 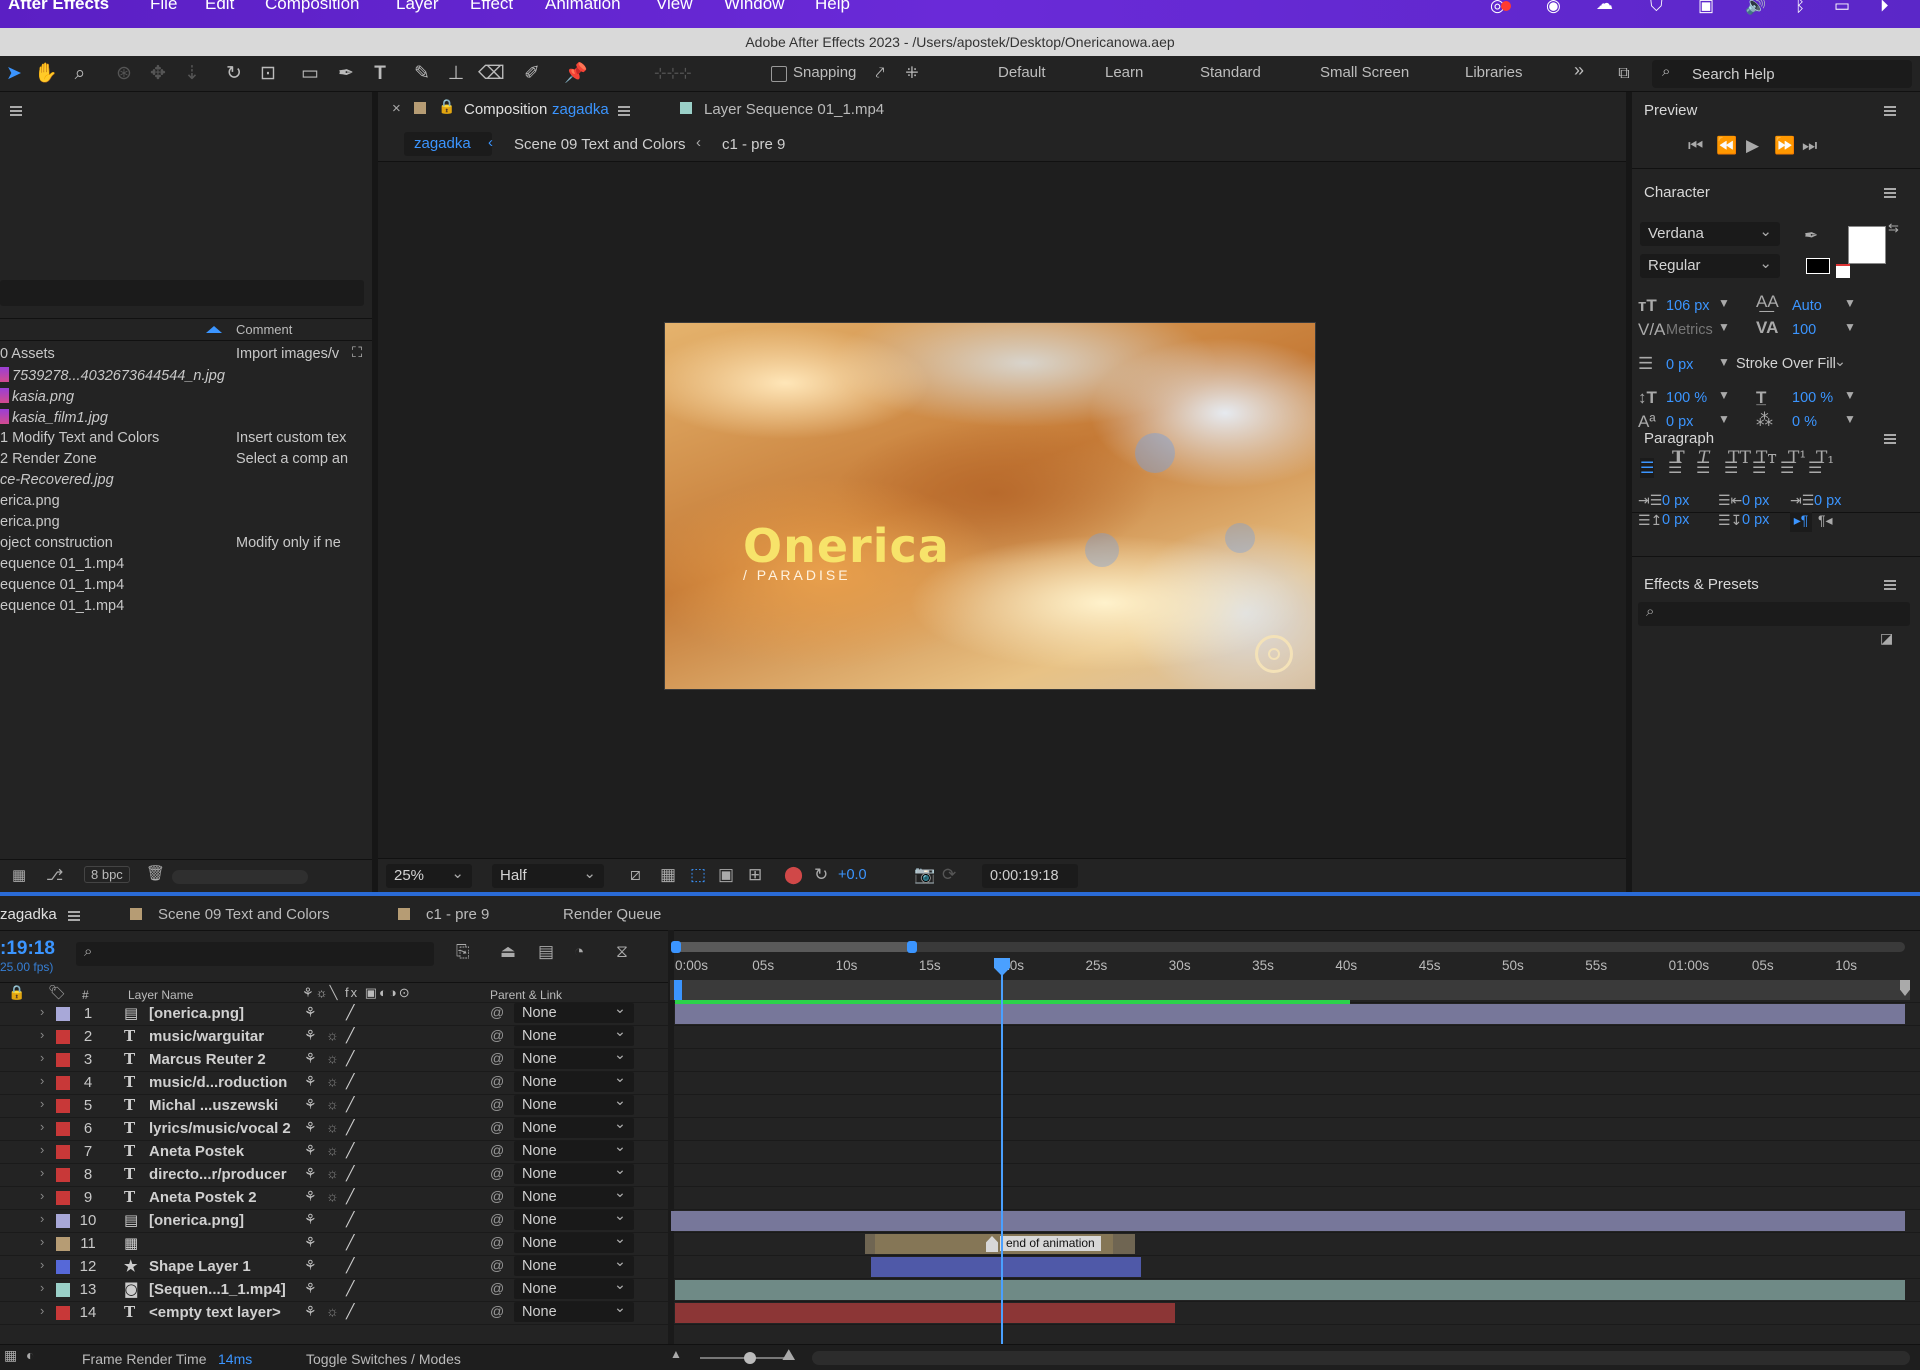 I want to click on brush-tool-icon: ✎, so click(x=422, y=74).